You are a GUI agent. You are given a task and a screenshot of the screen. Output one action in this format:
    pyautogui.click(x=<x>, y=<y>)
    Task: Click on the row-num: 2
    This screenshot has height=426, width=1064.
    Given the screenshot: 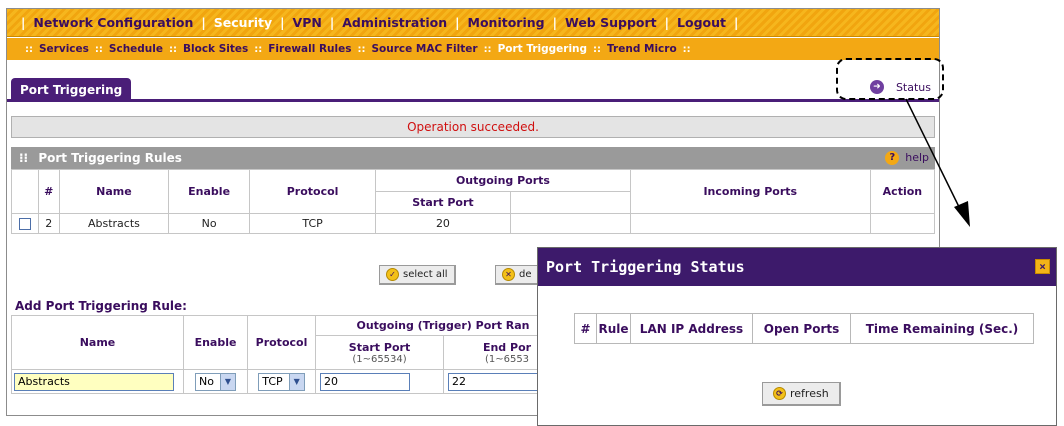 What is the action you would take?
    pyautogui.click(x=48, y=223)
    